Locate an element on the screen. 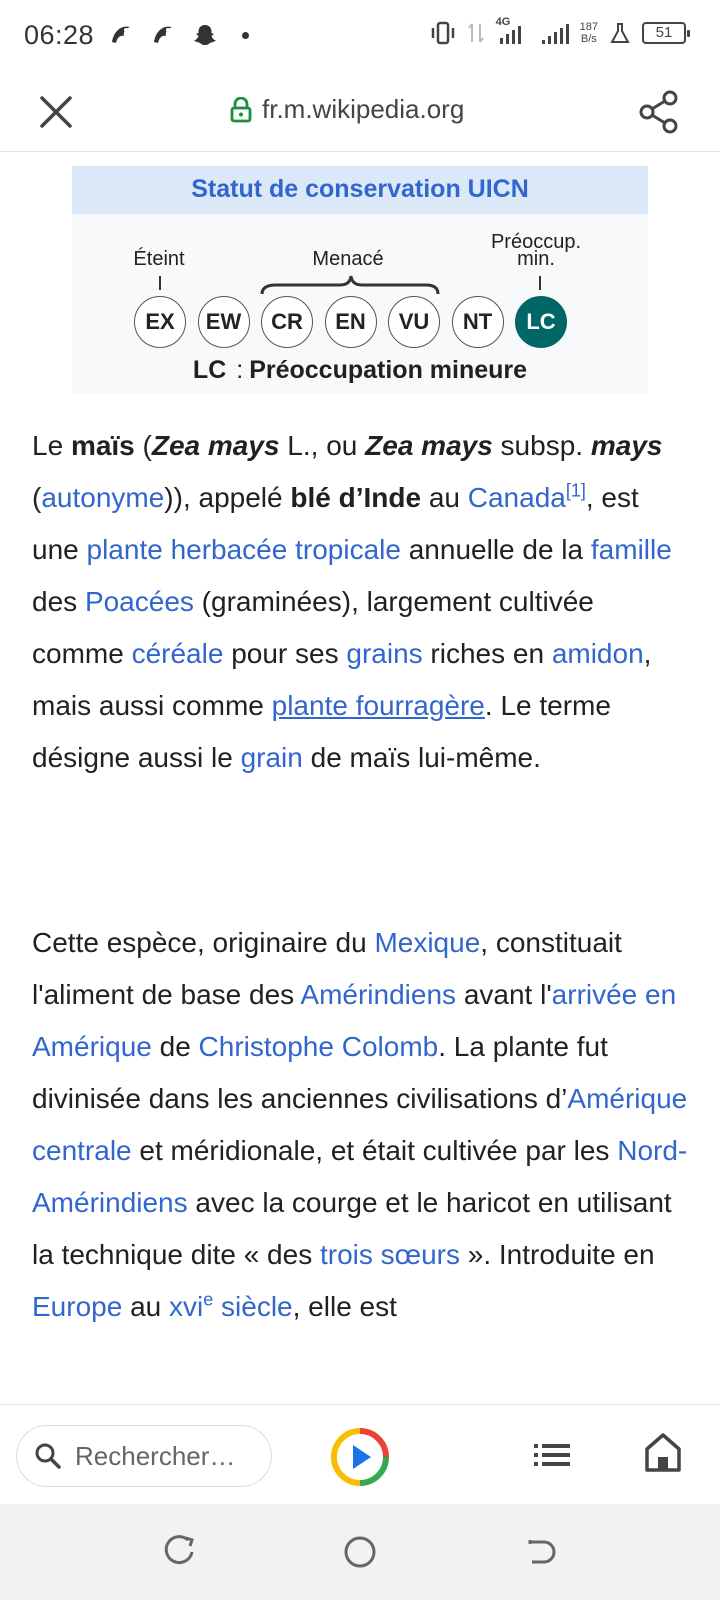  link-trois-soeurs: trois sœurs is located at coordinates (390, 1254).